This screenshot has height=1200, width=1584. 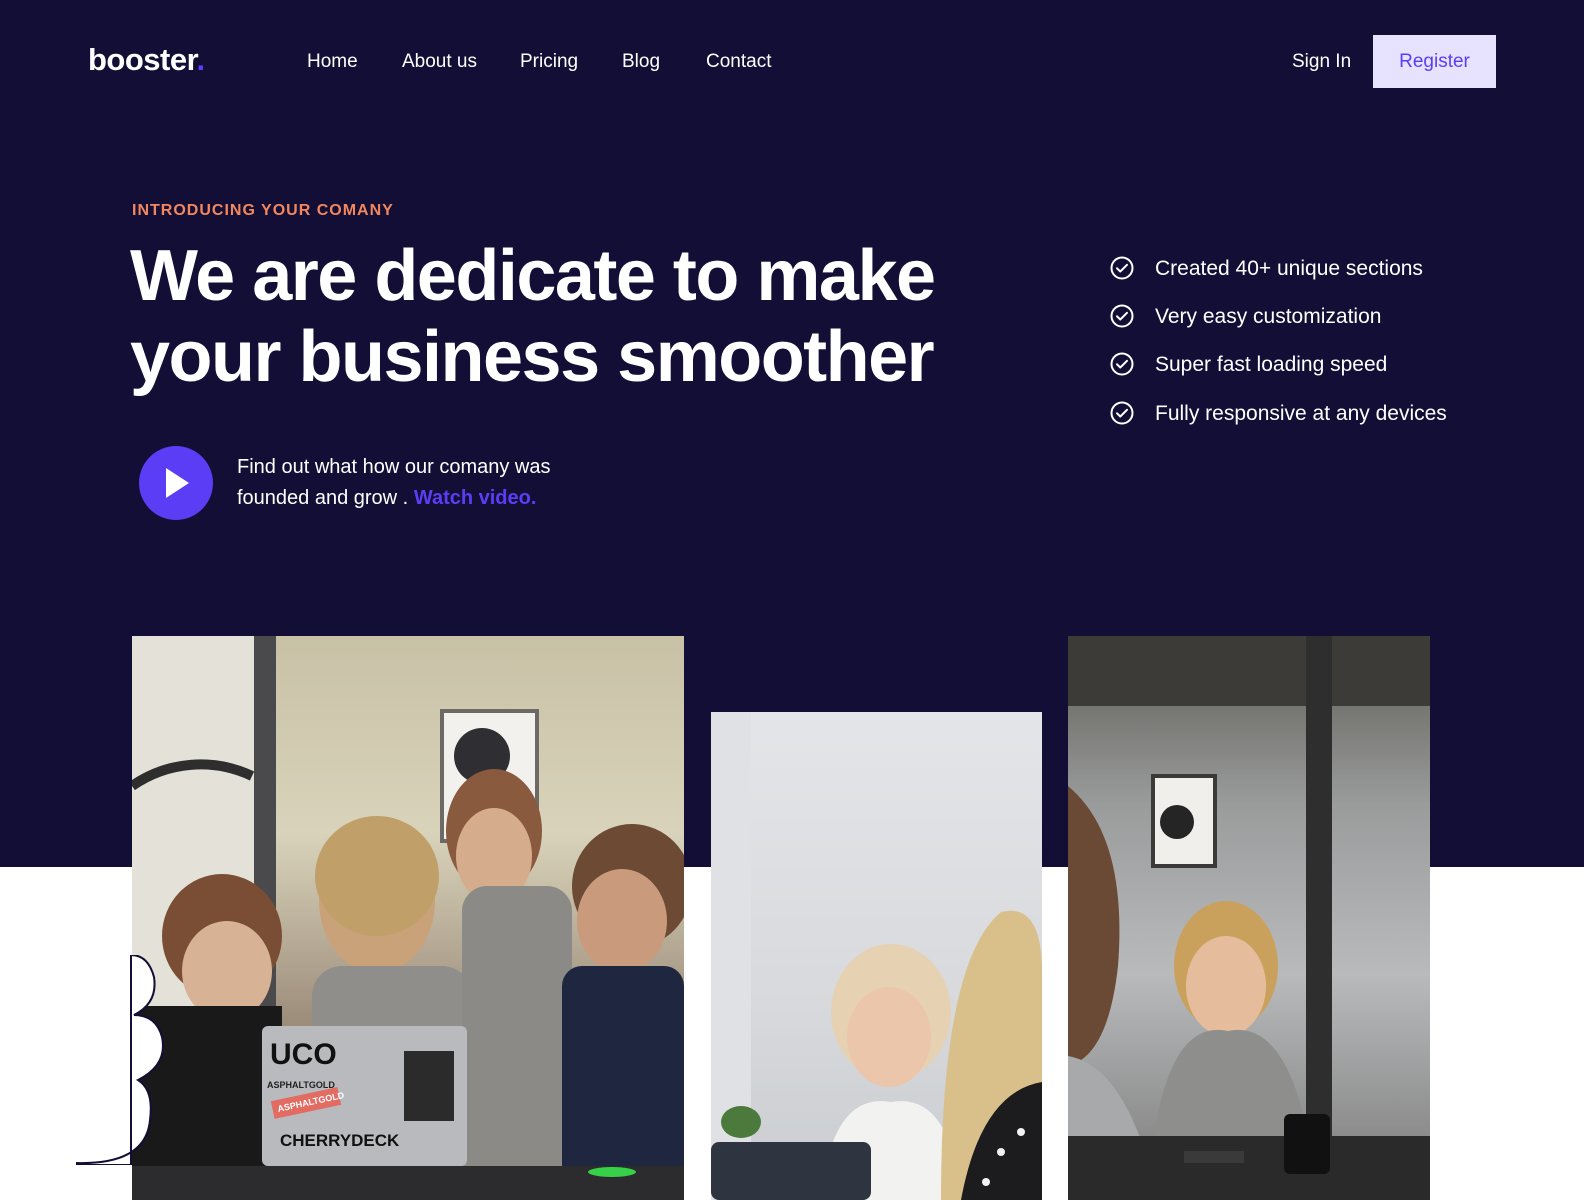 What do you see at coordinates (549, 62) in the screenshot?
I see `nav-link-pricing: Pricing` at bounding box center [549, 62].